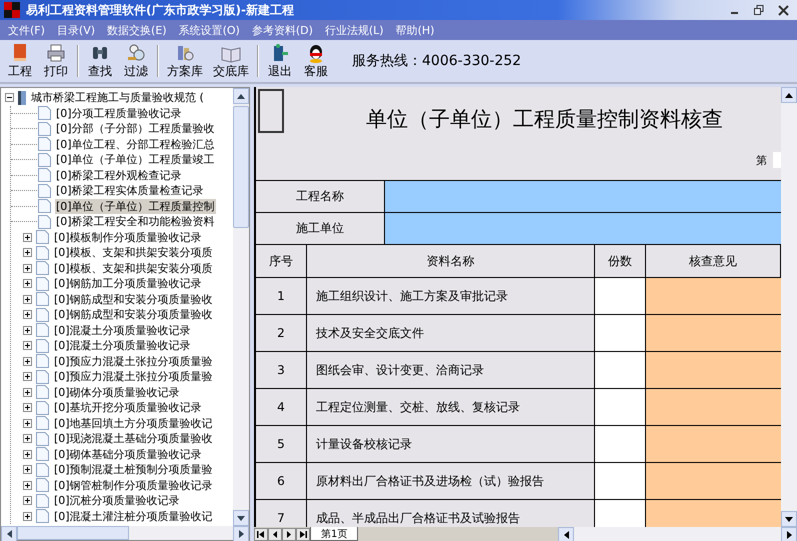 This screenshot has width=797, height=541. Describe the element at coordinates (136, 61) in the screenshot. I see `toolbar-button: 过滤` at that location.